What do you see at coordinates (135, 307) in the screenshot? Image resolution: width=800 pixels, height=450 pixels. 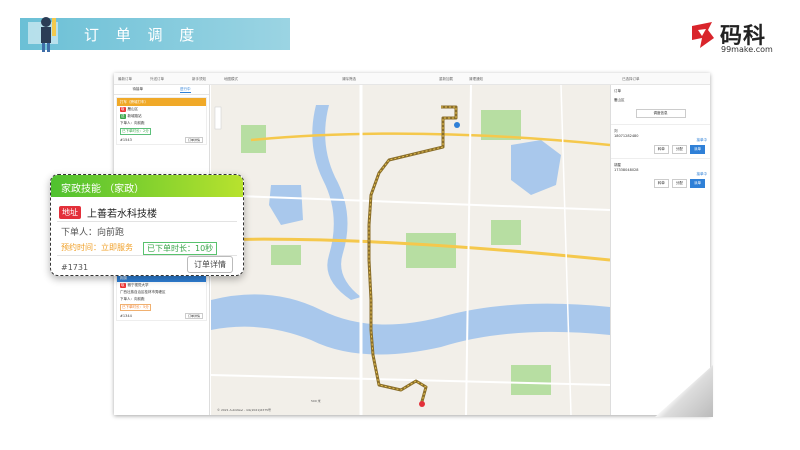 I see `elapsed-badge: 已下单时长：5分` at bounding box center [135, 307].